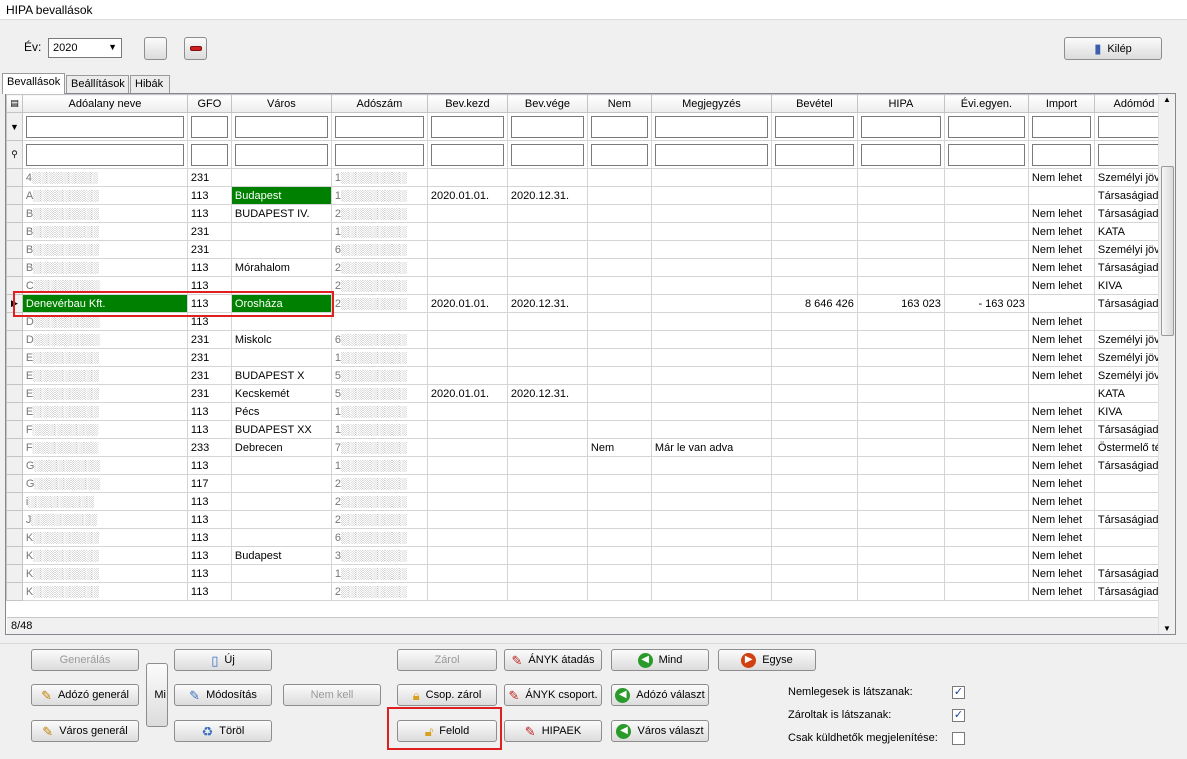  Describe the element at coordinates (104, 321) in the screenshot. I see `cell-name: D░░░░░░░░░` at that location.